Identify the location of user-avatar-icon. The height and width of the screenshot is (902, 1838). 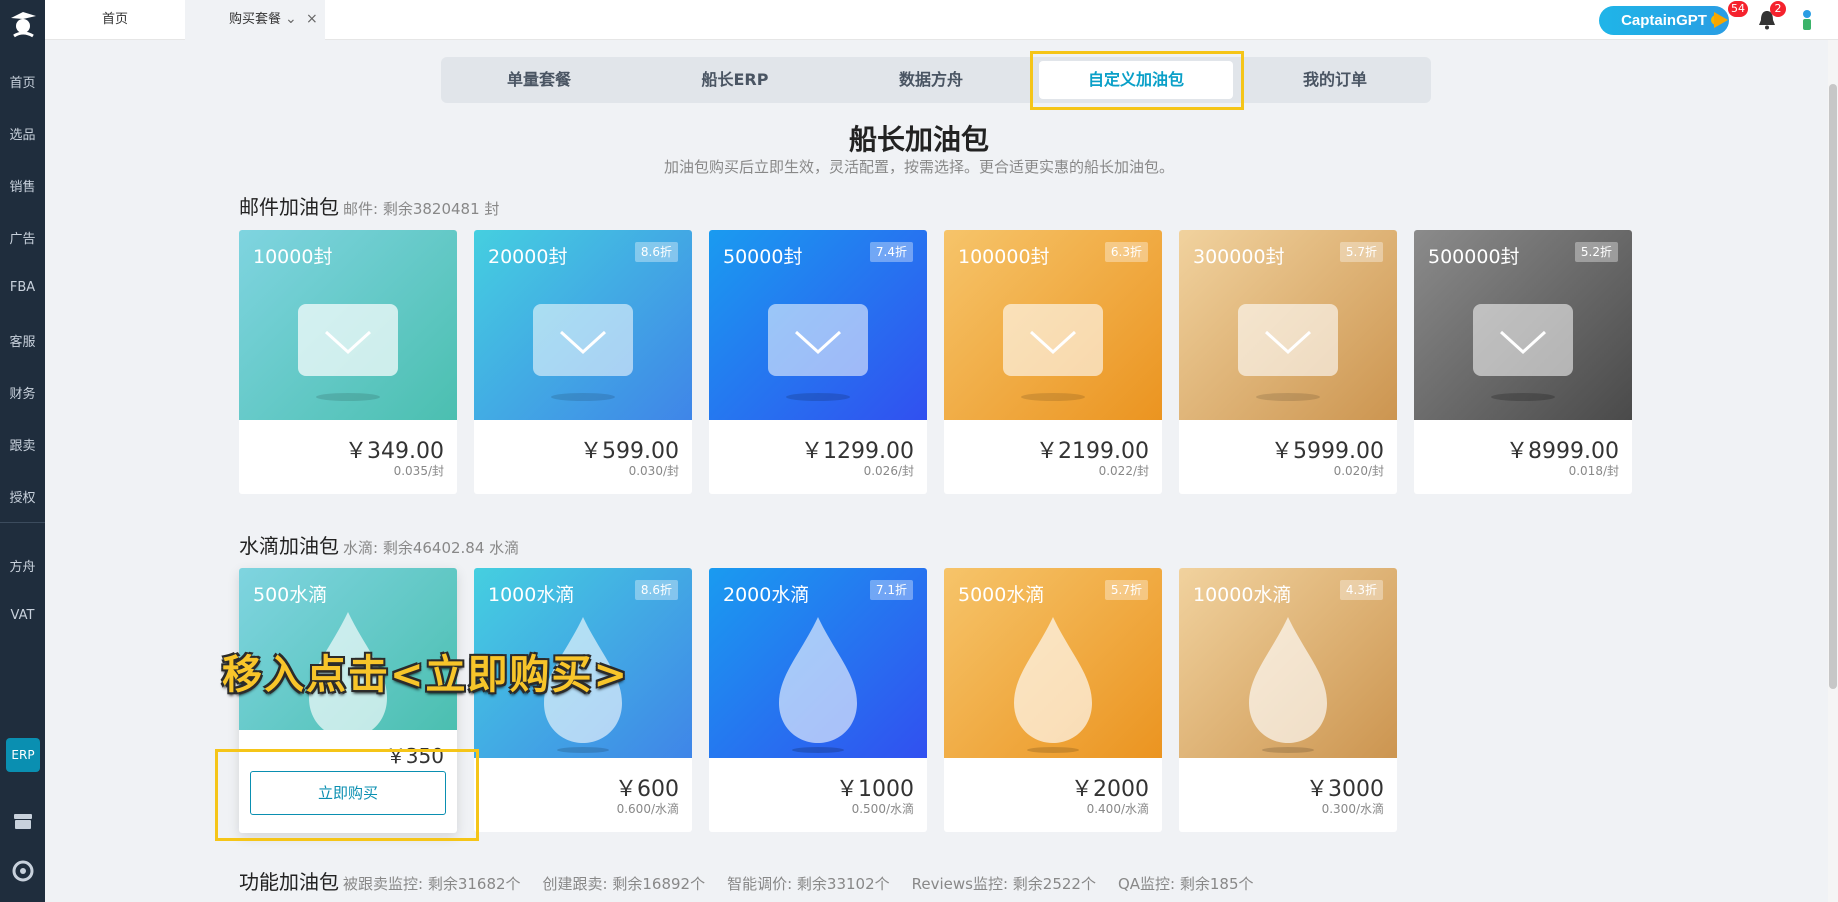
(1807, 20).